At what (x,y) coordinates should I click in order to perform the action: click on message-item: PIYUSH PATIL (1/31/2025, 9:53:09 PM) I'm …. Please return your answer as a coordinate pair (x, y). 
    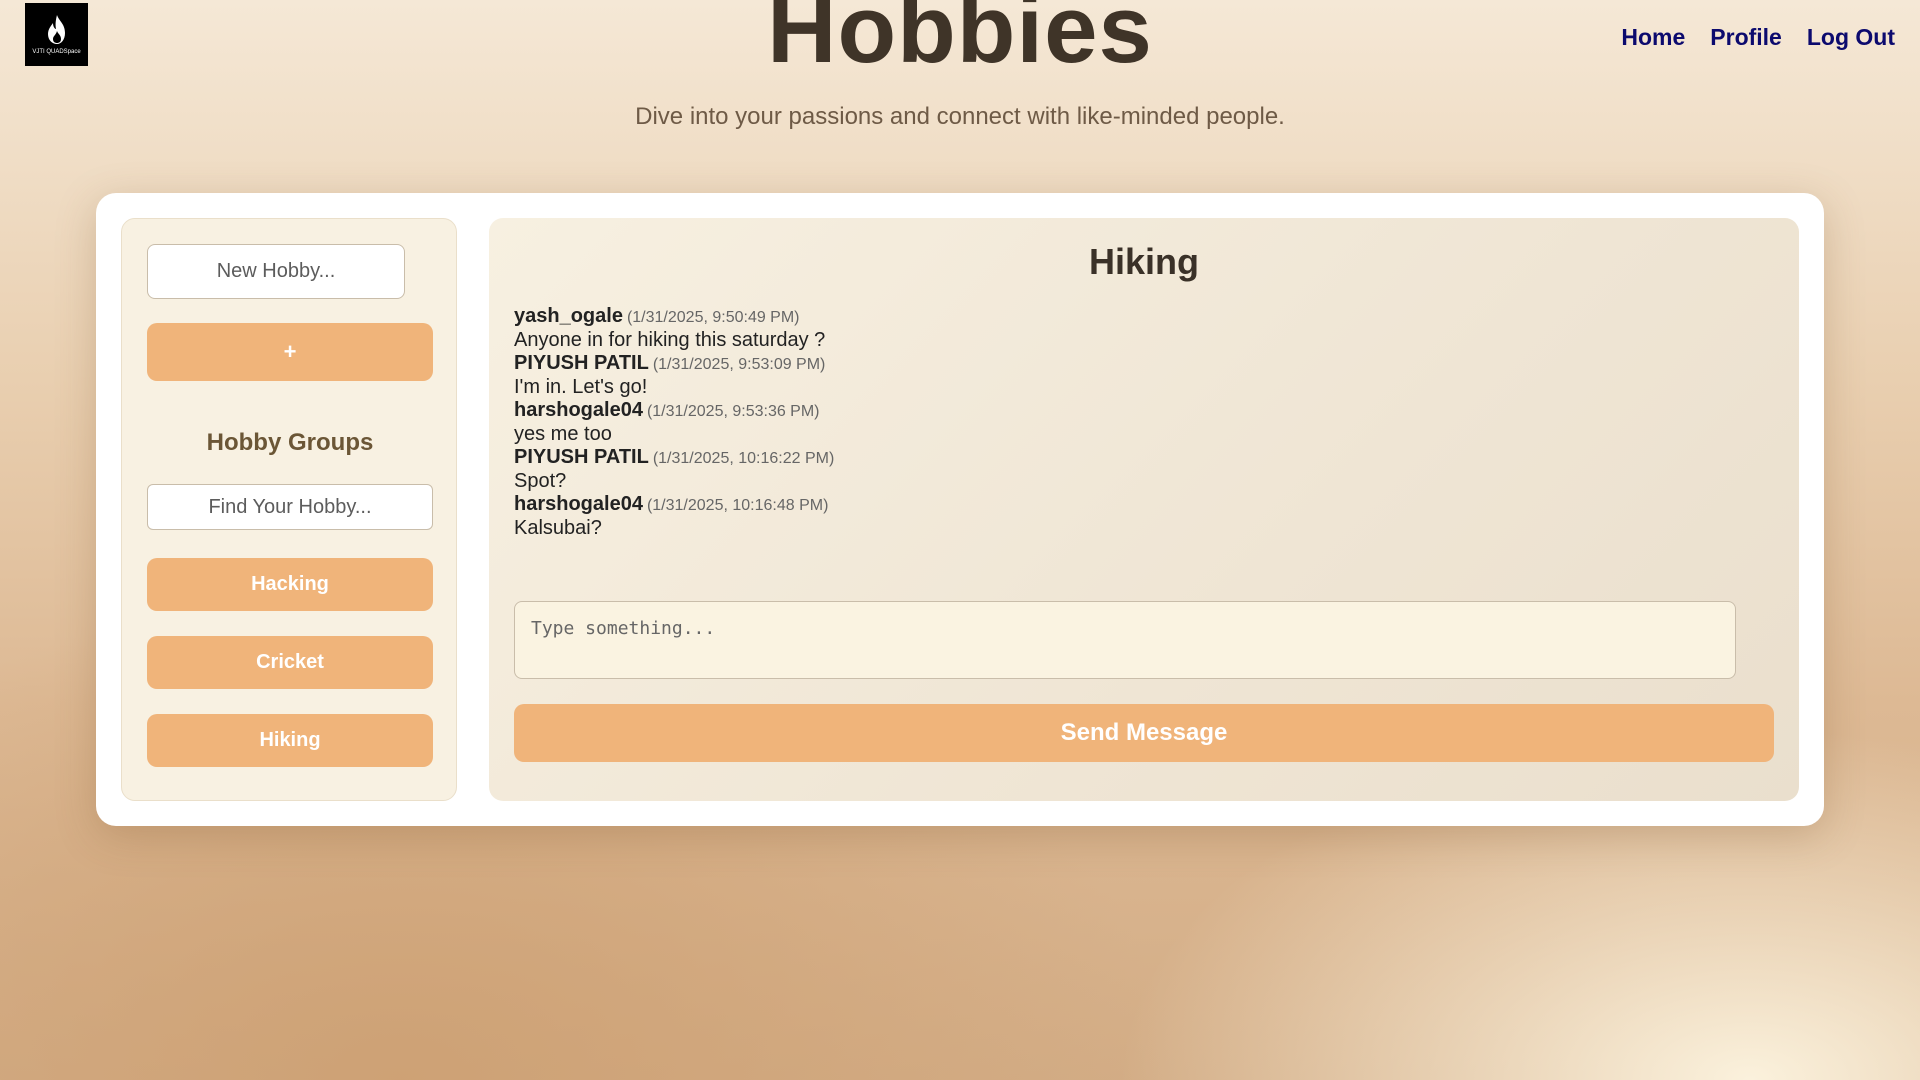
    Looking at the image, I should click on (1124, 375).